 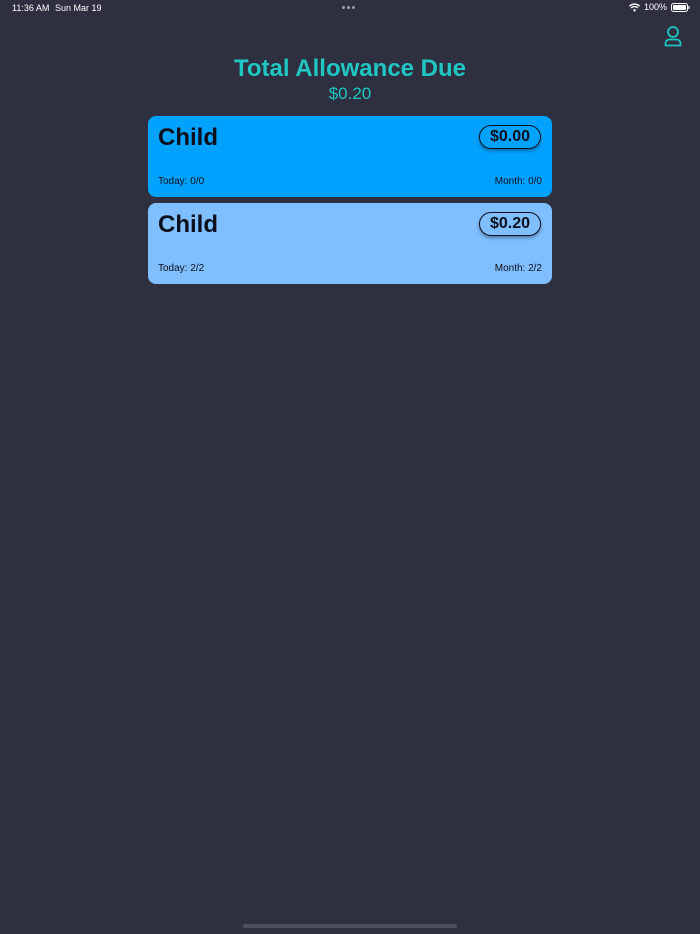 I want to click on month-progress: Month: 0/0, so click(x=518, y=181).